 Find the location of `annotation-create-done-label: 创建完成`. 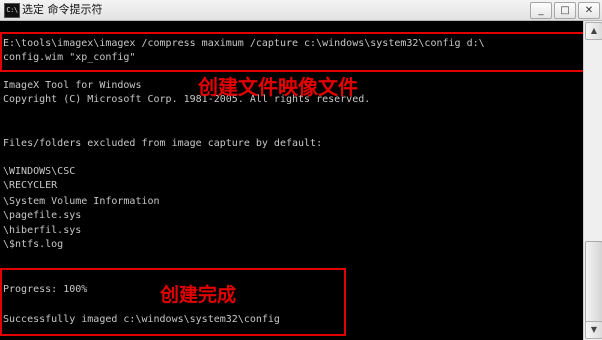

annotation-create-done-label: 创建完成 is located at coordinates (198, 295).